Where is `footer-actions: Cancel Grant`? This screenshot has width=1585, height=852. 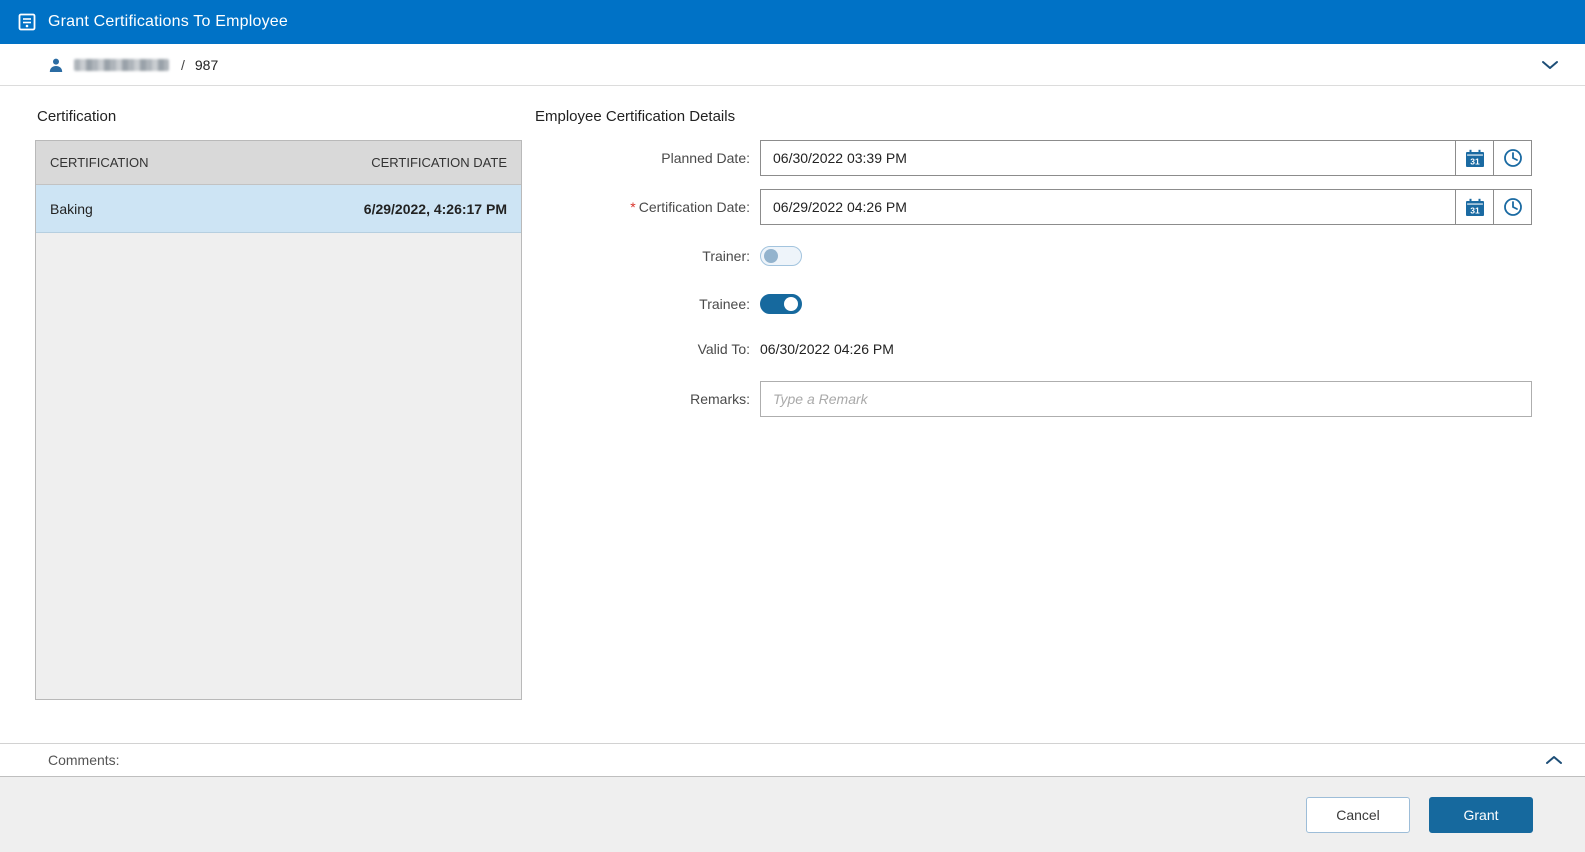
footer-actions: Cancel Grant is located at coordinates (792, 814).